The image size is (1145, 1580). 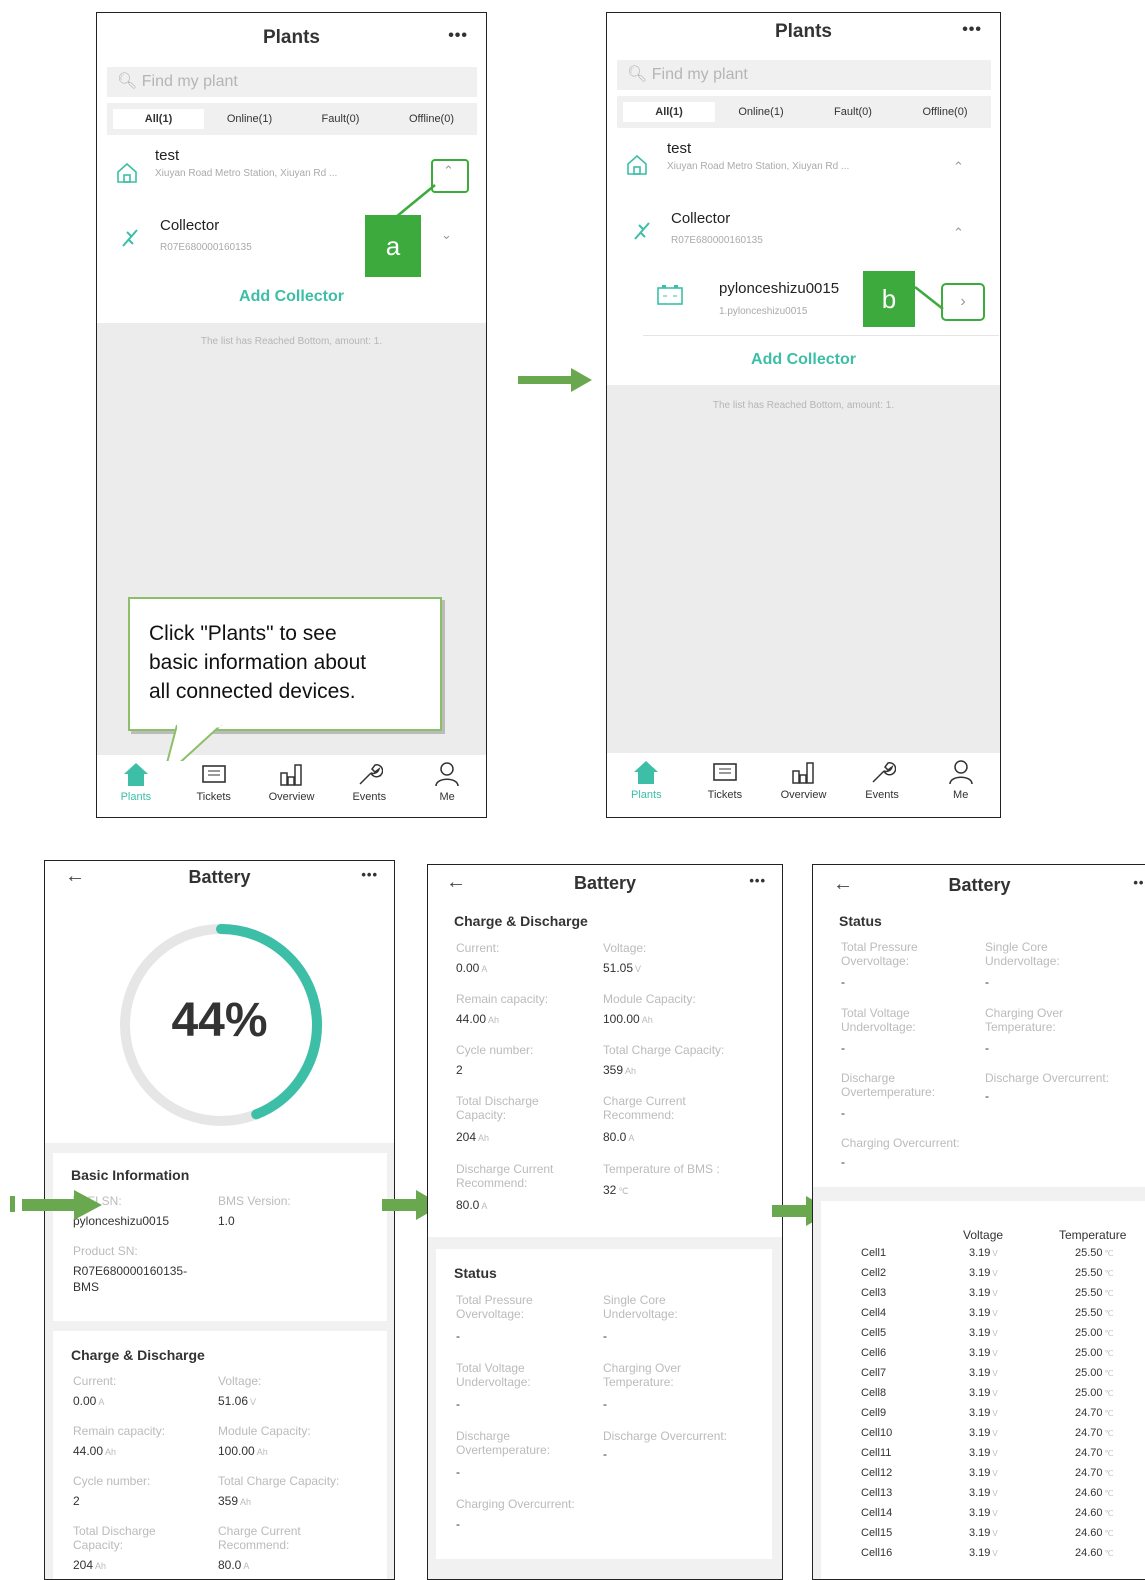 What do you see at coordinates (877, 1553) in the screenshot?
I see `cell-name: Cell16` at bounding box center [877, 1553].